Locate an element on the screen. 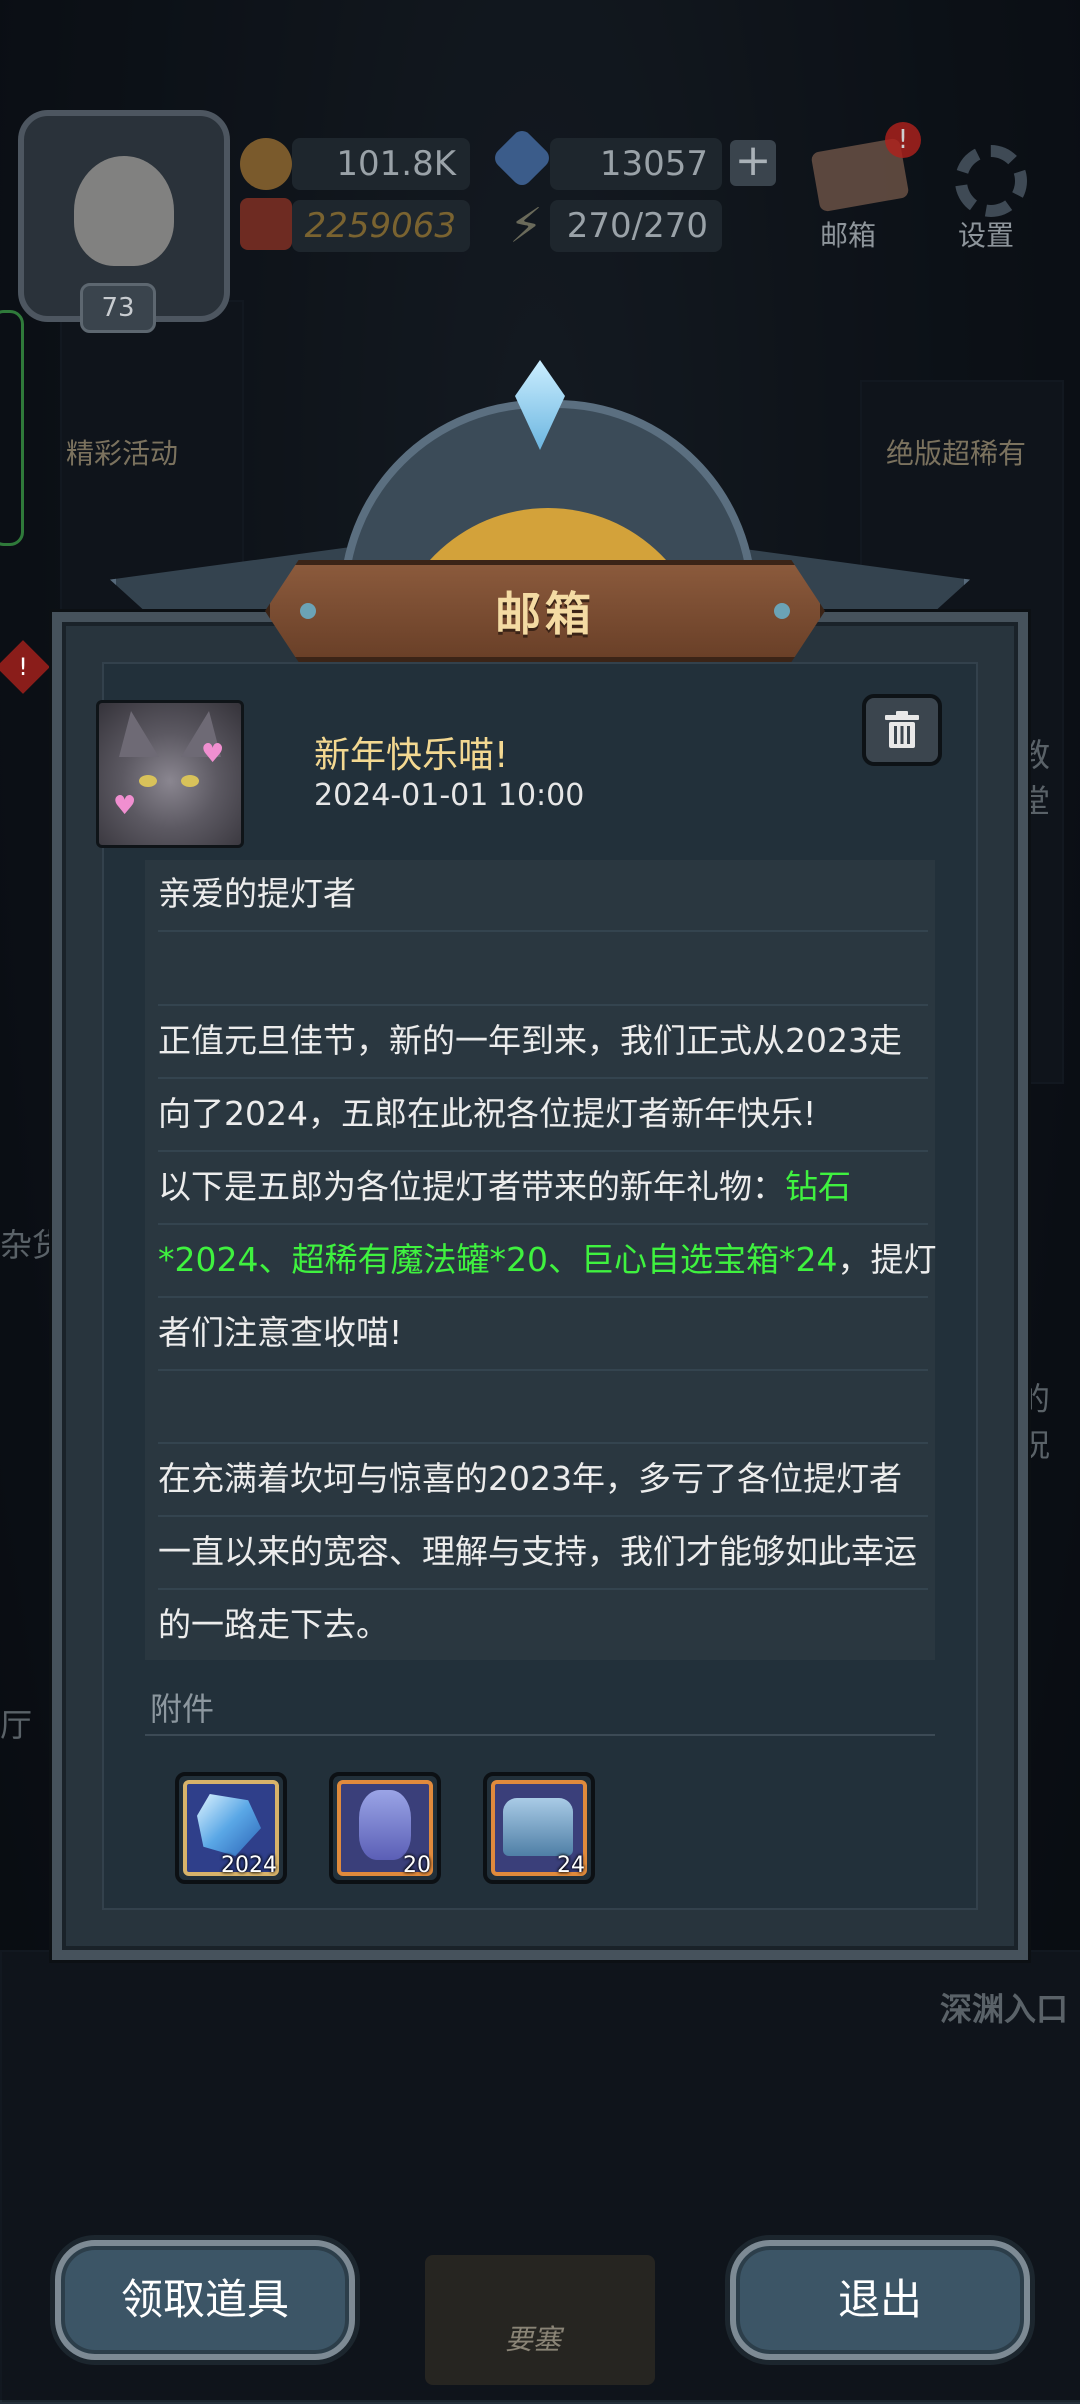 The width and height of the screenshot is (1080, 2404). delete-mail-button is located at coordinates (902, 730).